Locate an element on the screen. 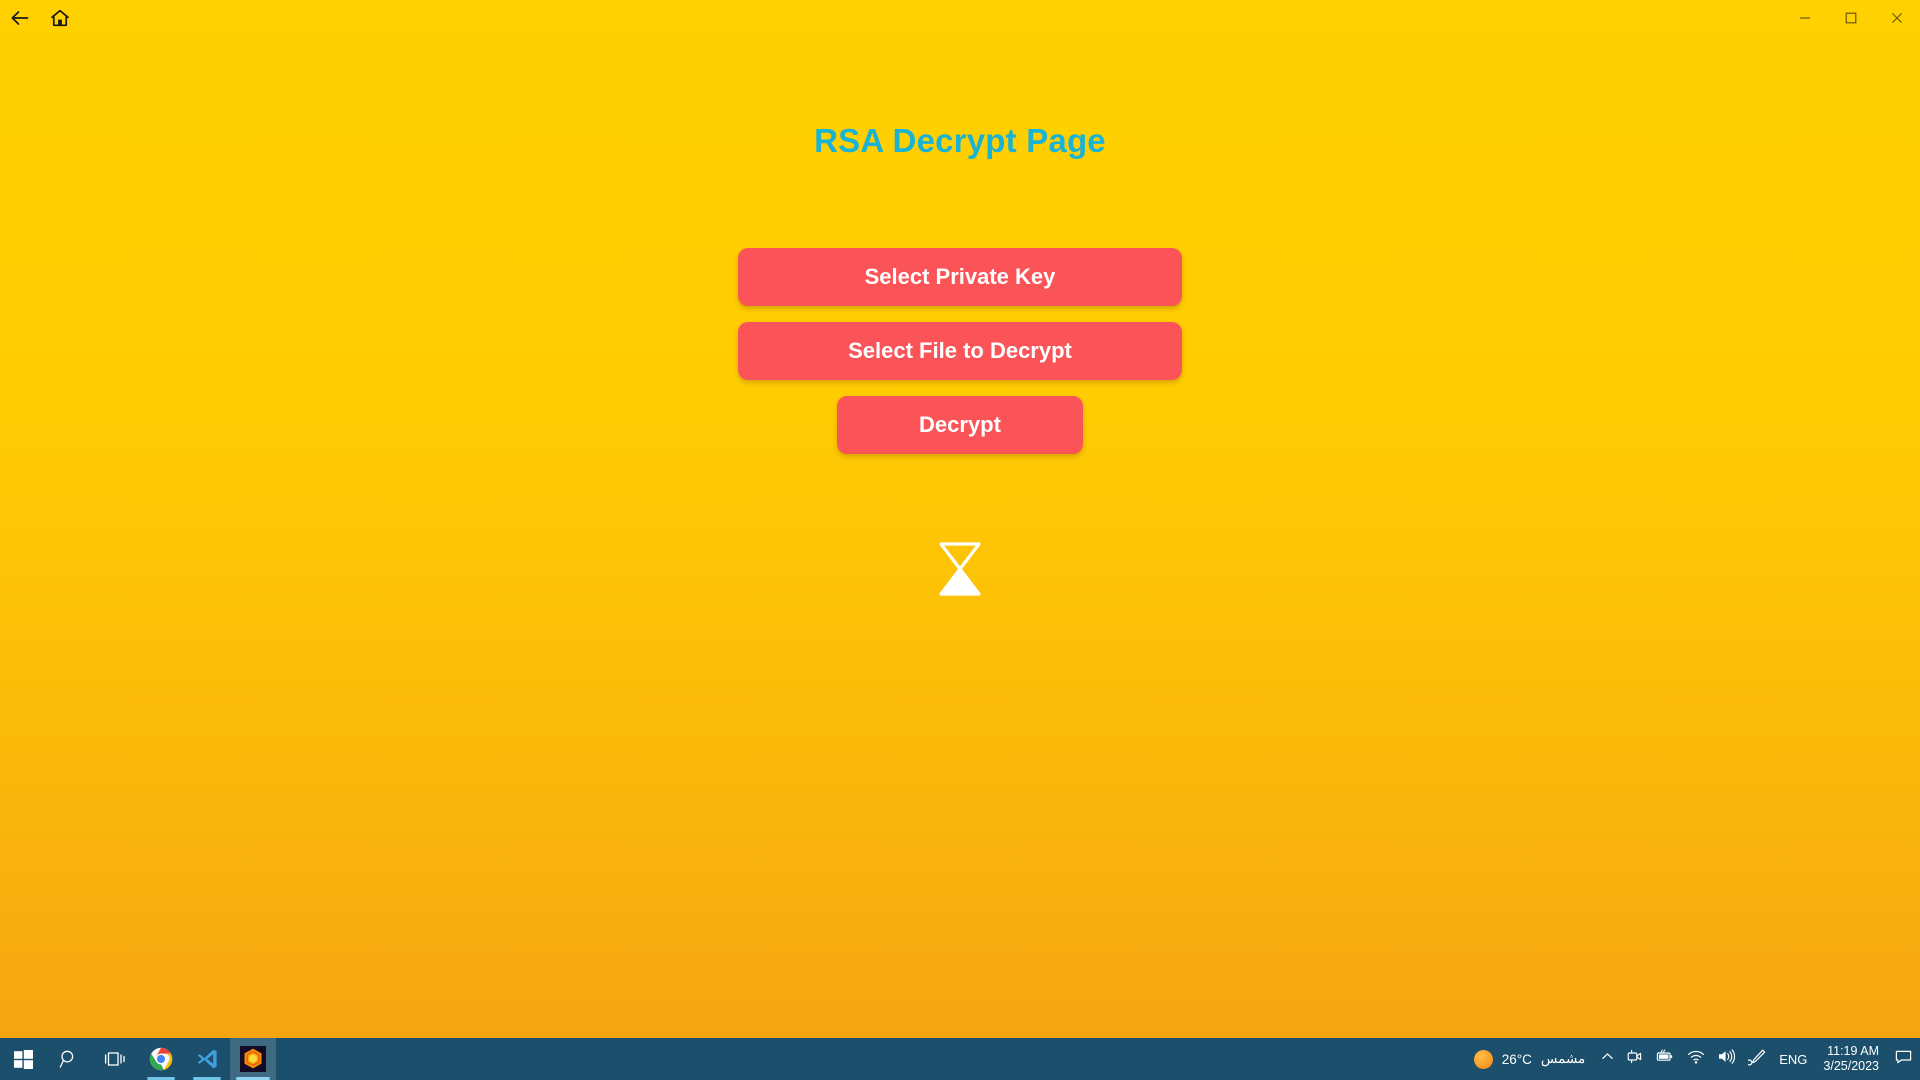 This screenshot has height=1080, width=1920. close-icon is located at coordinates (1897, 18).